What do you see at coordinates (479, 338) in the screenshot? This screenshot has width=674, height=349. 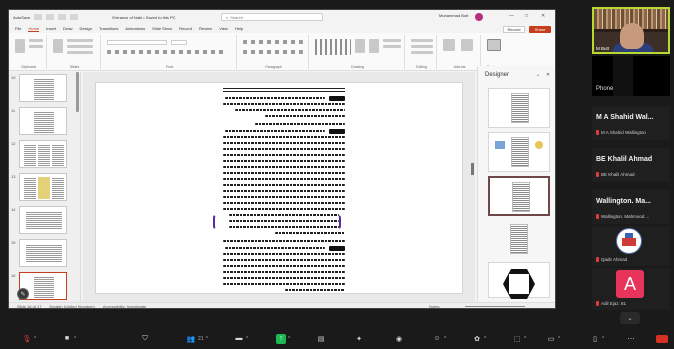 I see `apps-button: ✿ ^` at bounding box center [479, 338].